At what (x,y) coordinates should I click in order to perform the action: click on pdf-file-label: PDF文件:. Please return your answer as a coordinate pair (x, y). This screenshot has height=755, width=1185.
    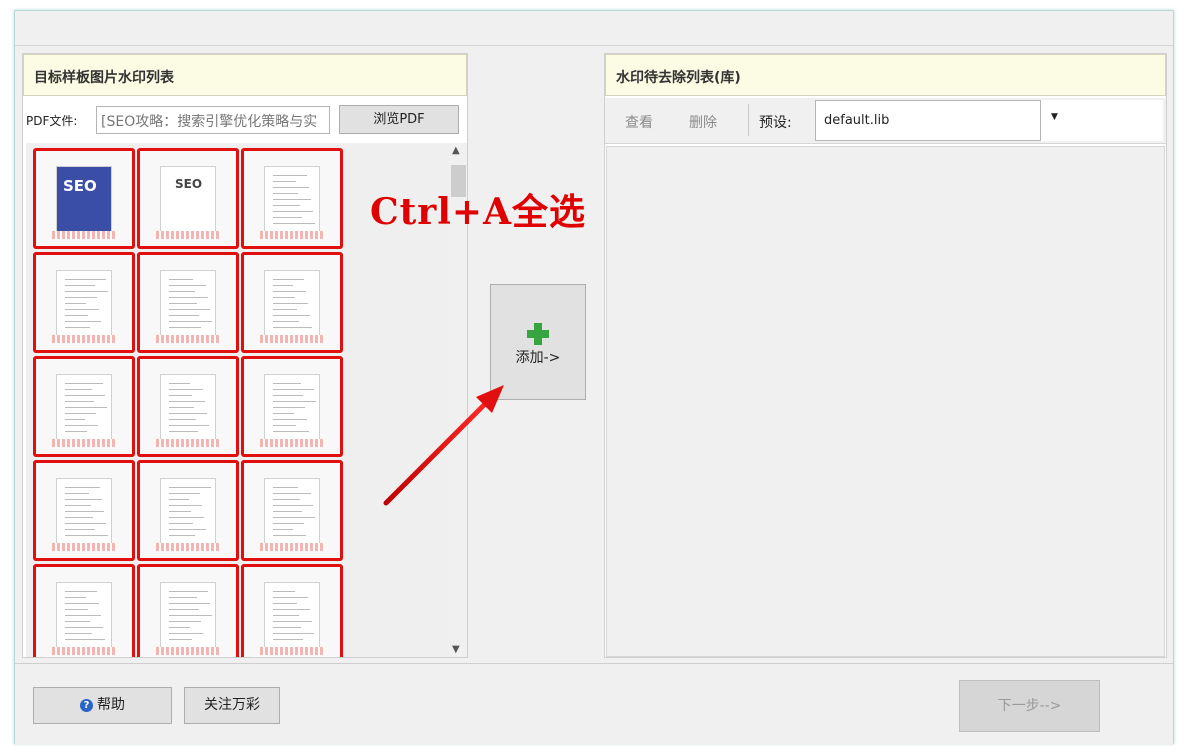
    Looking at the image, I should click on (52, 121).